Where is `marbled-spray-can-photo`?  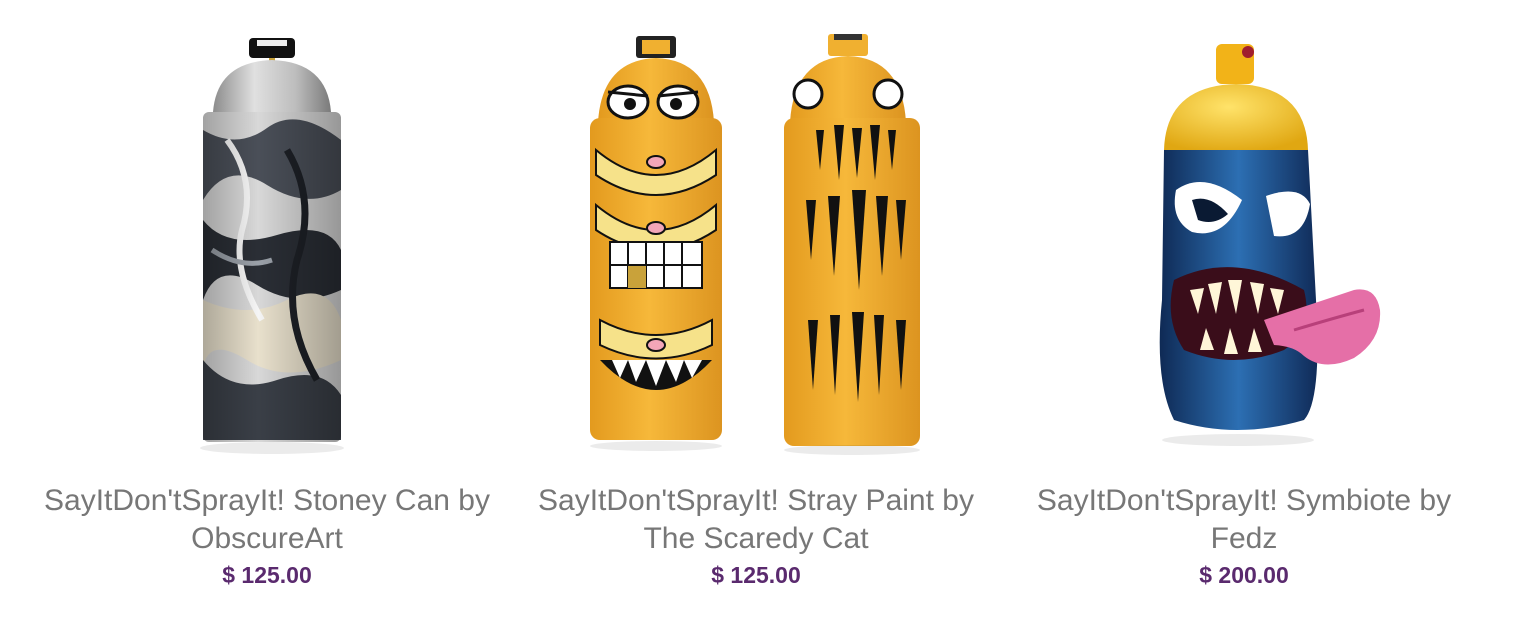 marbled-spray-can-photo is located at coordinates (272, 246).